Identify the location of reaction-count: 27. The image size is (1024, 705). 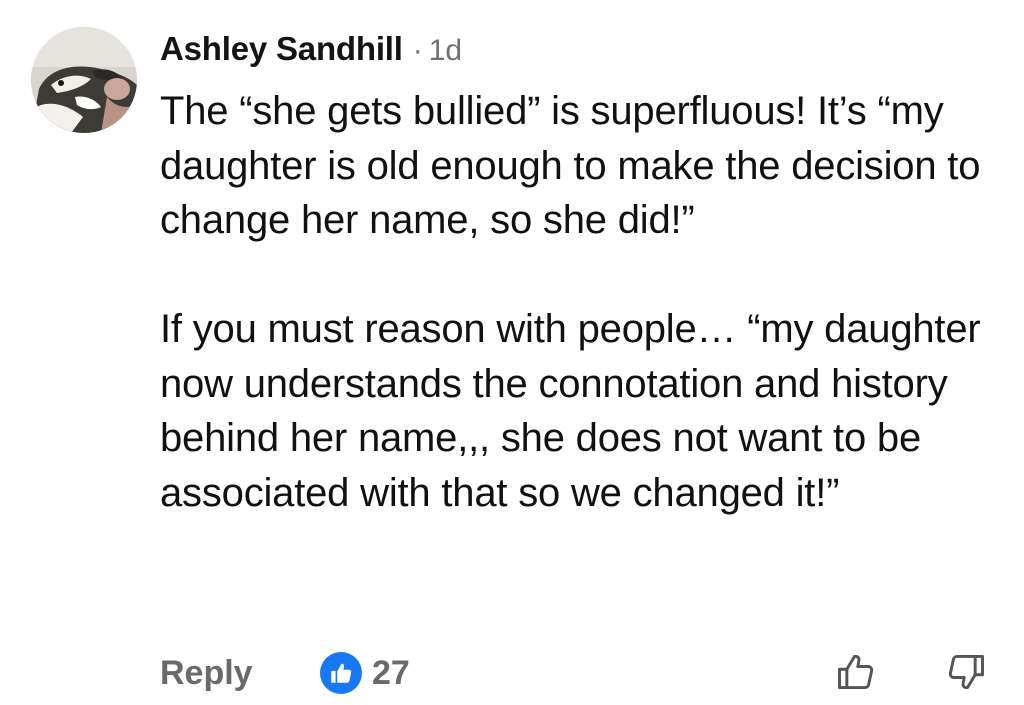
(391, 672).